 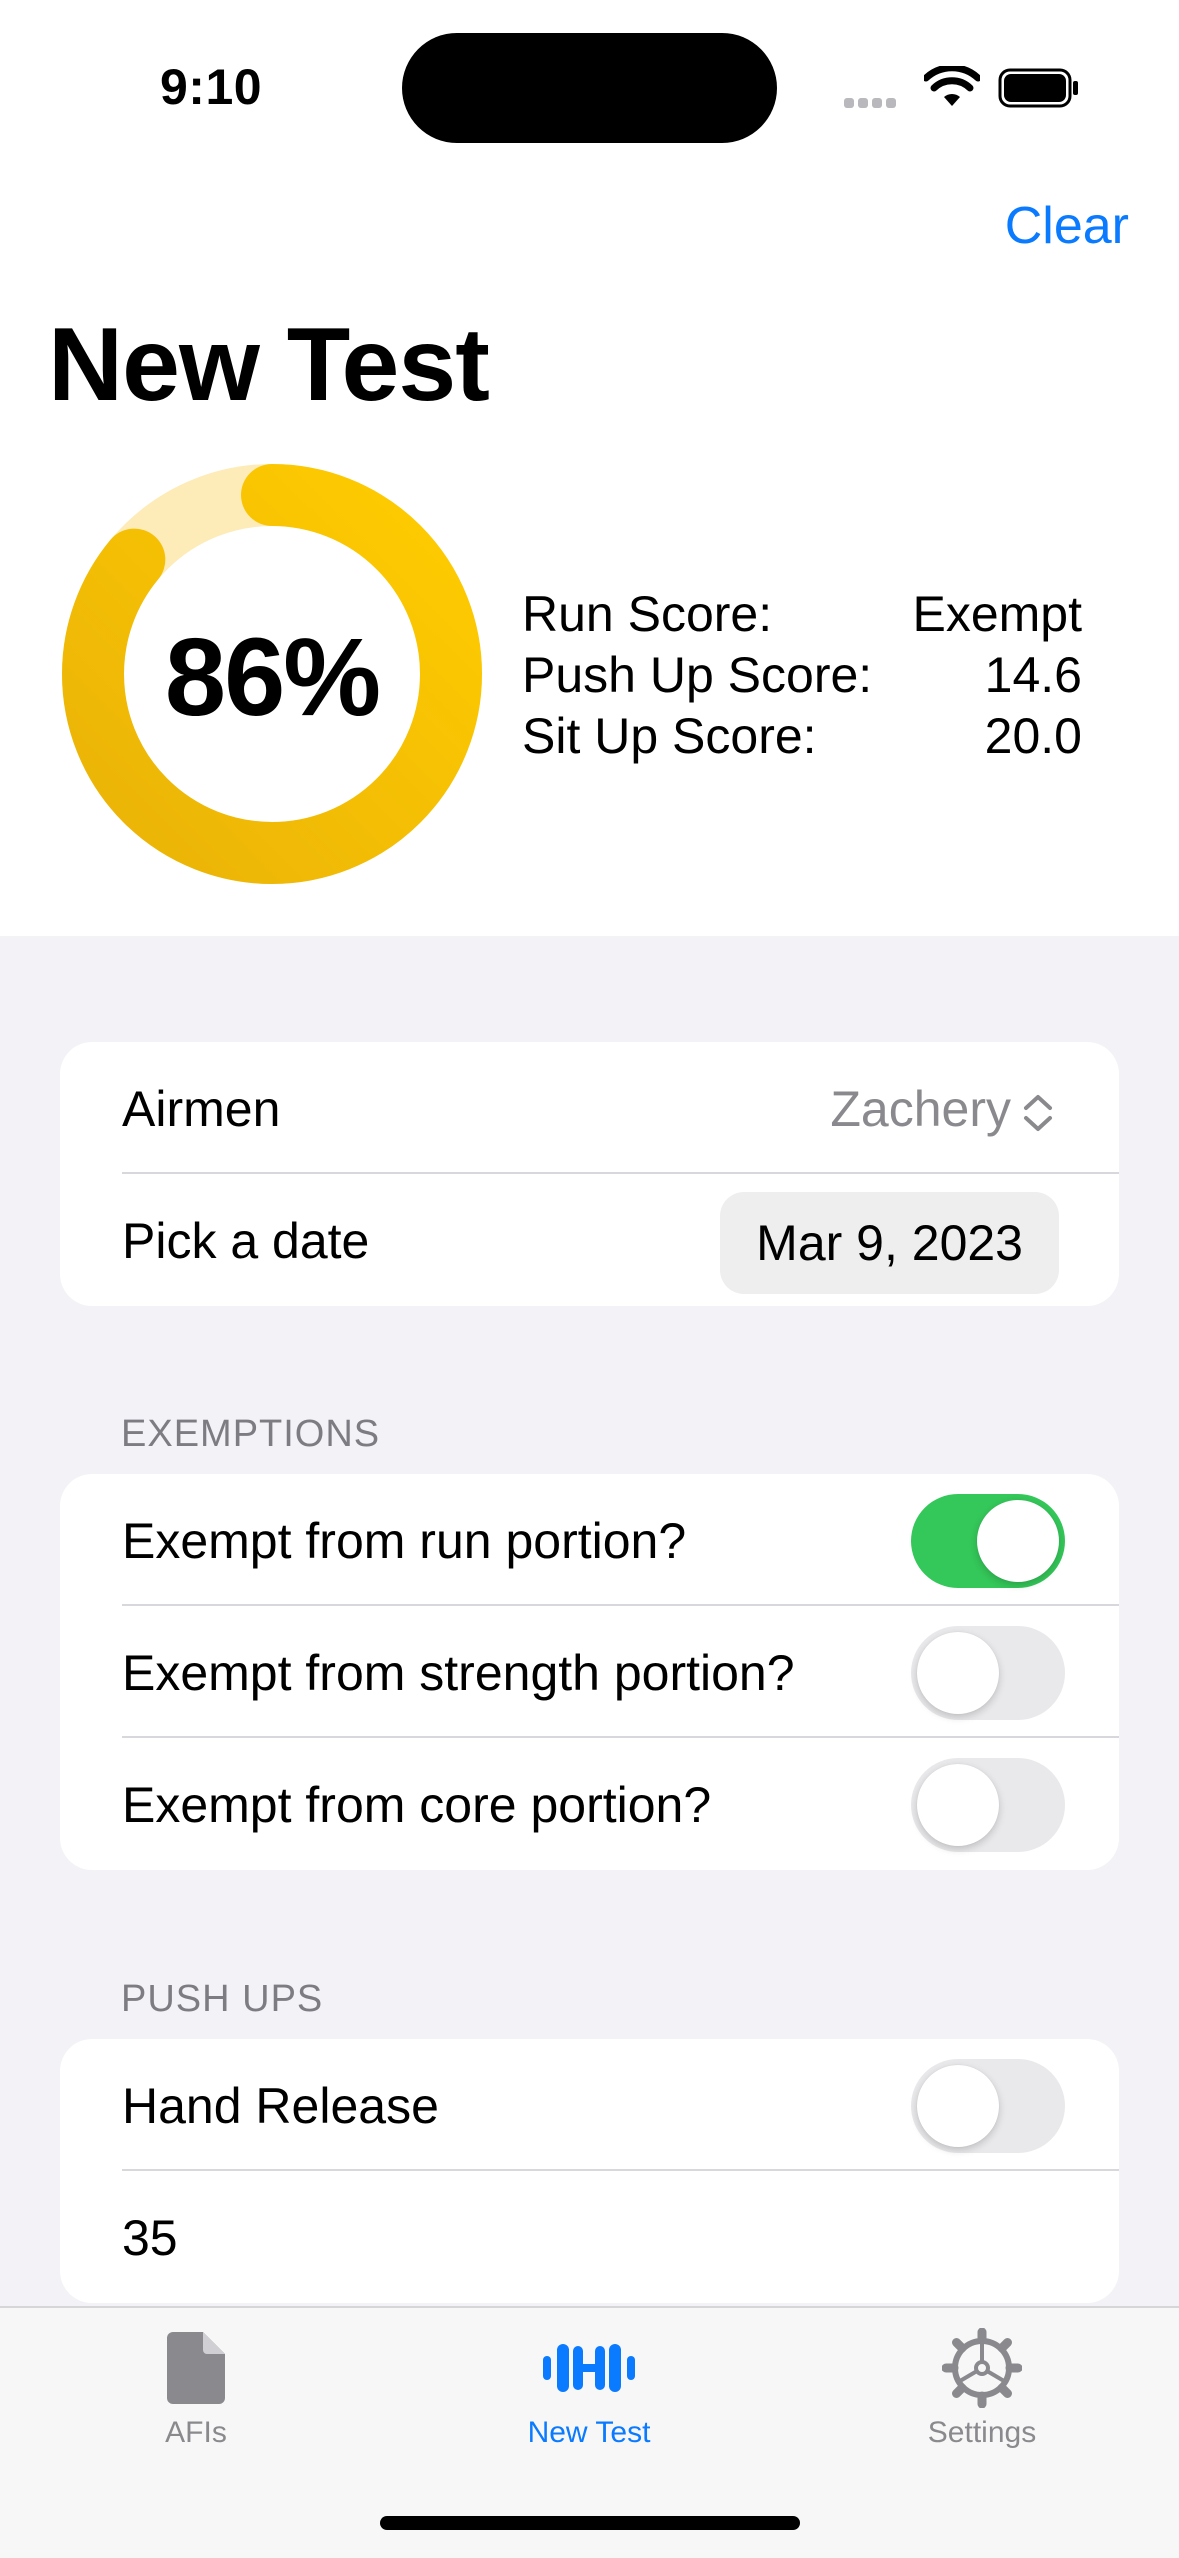 I want to click on airmen-row: Airmen Zachery, so click(x=589, y=1108).